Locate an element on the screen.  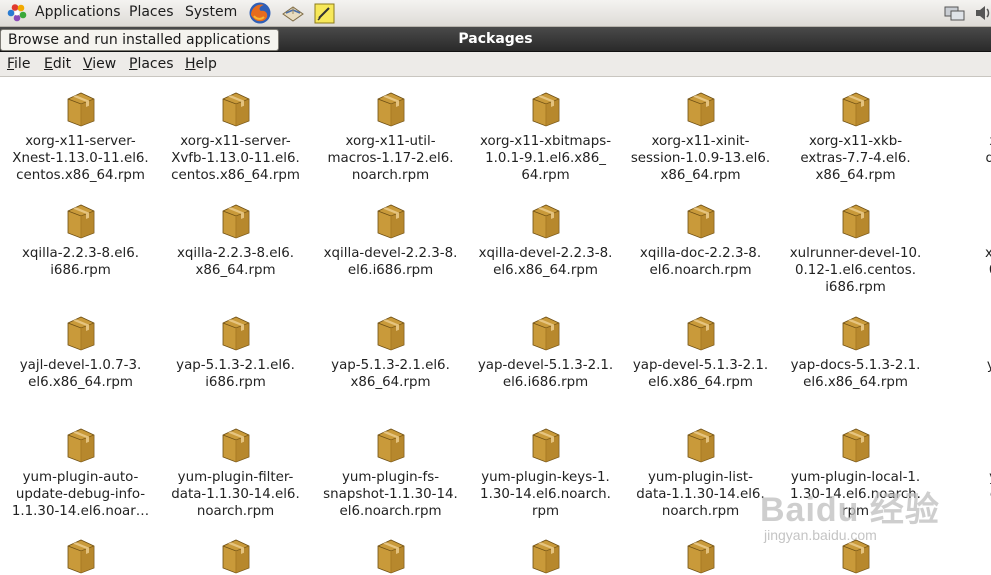
file-name: yap-docs-5.1.3-2.1. el6.x86_64.rpm is located at coordinates (855, 374).